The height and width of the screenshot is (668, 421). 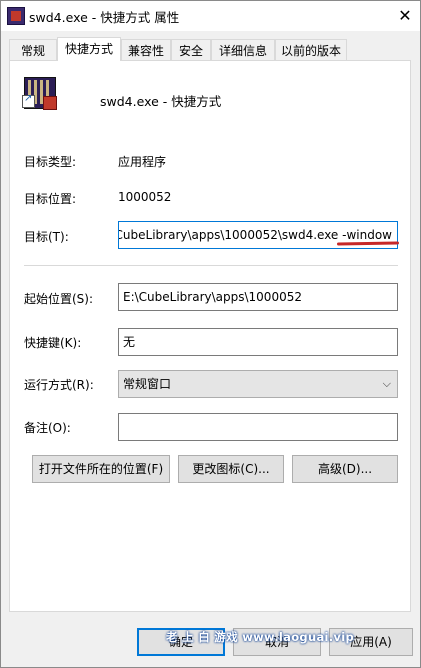 What do you see at coordinates (258, 297) in the screenshot?
I see `start-in-input: E:\CubeLibrary\apps\1000052` at bounding box center [258, 297].